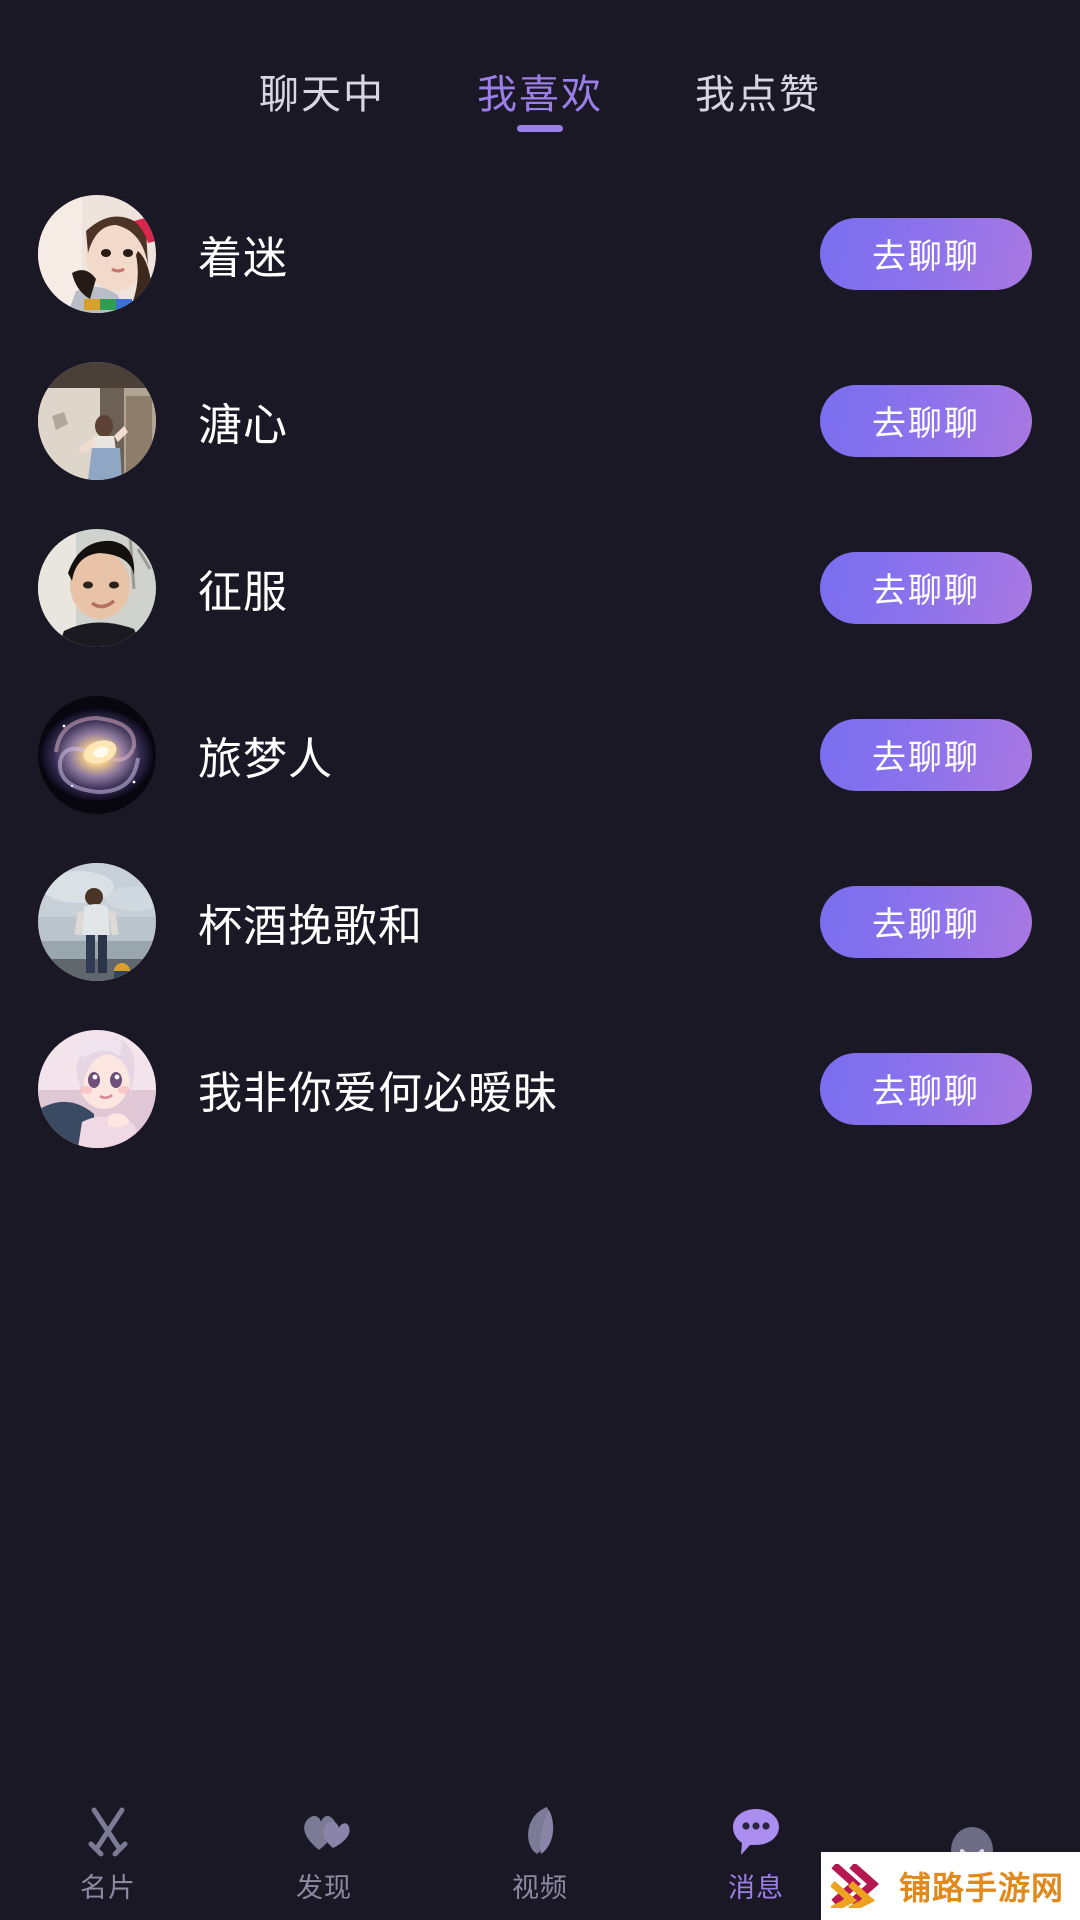 This screenshot has height=1920, width=1080. Describe the element at coordinates (310, 926) in the screenshot. I see `list-item-name: 杯酒挽歌和` at that location.